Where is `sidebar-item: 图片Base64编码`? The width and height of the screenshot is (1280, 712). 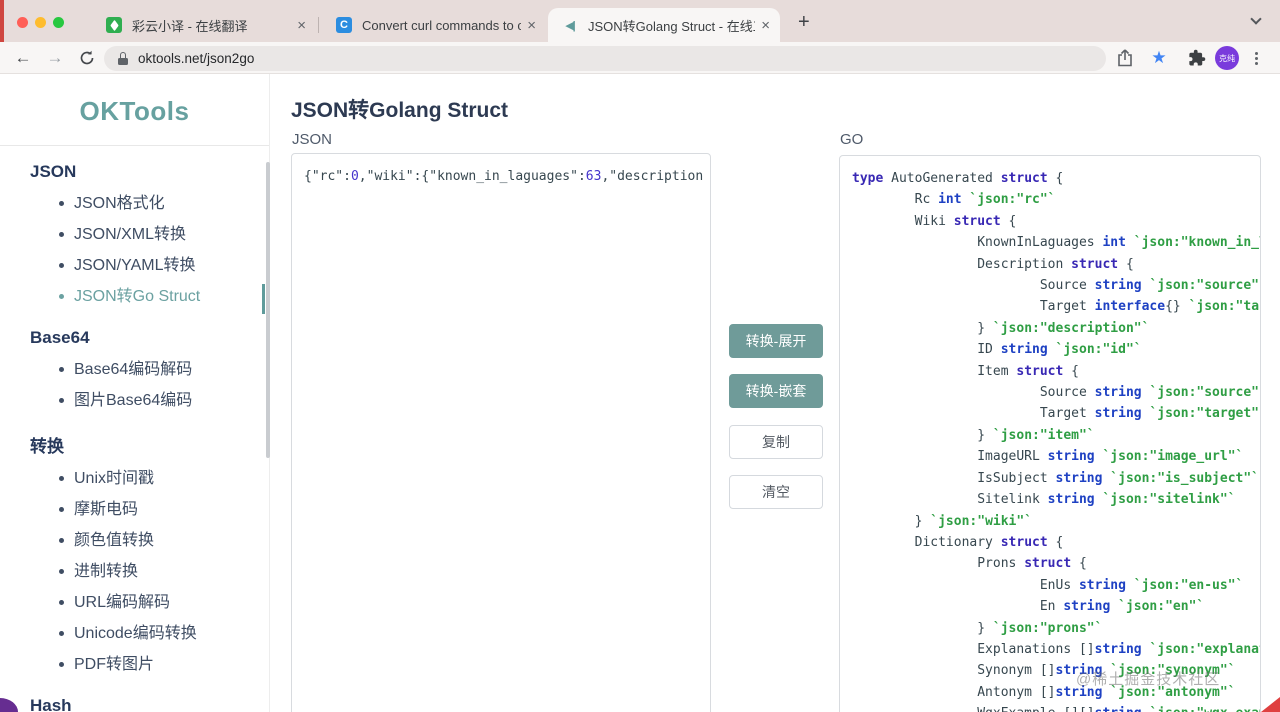 sidebar-item: 图片Base64编码 is located at coordinates (149, 400).